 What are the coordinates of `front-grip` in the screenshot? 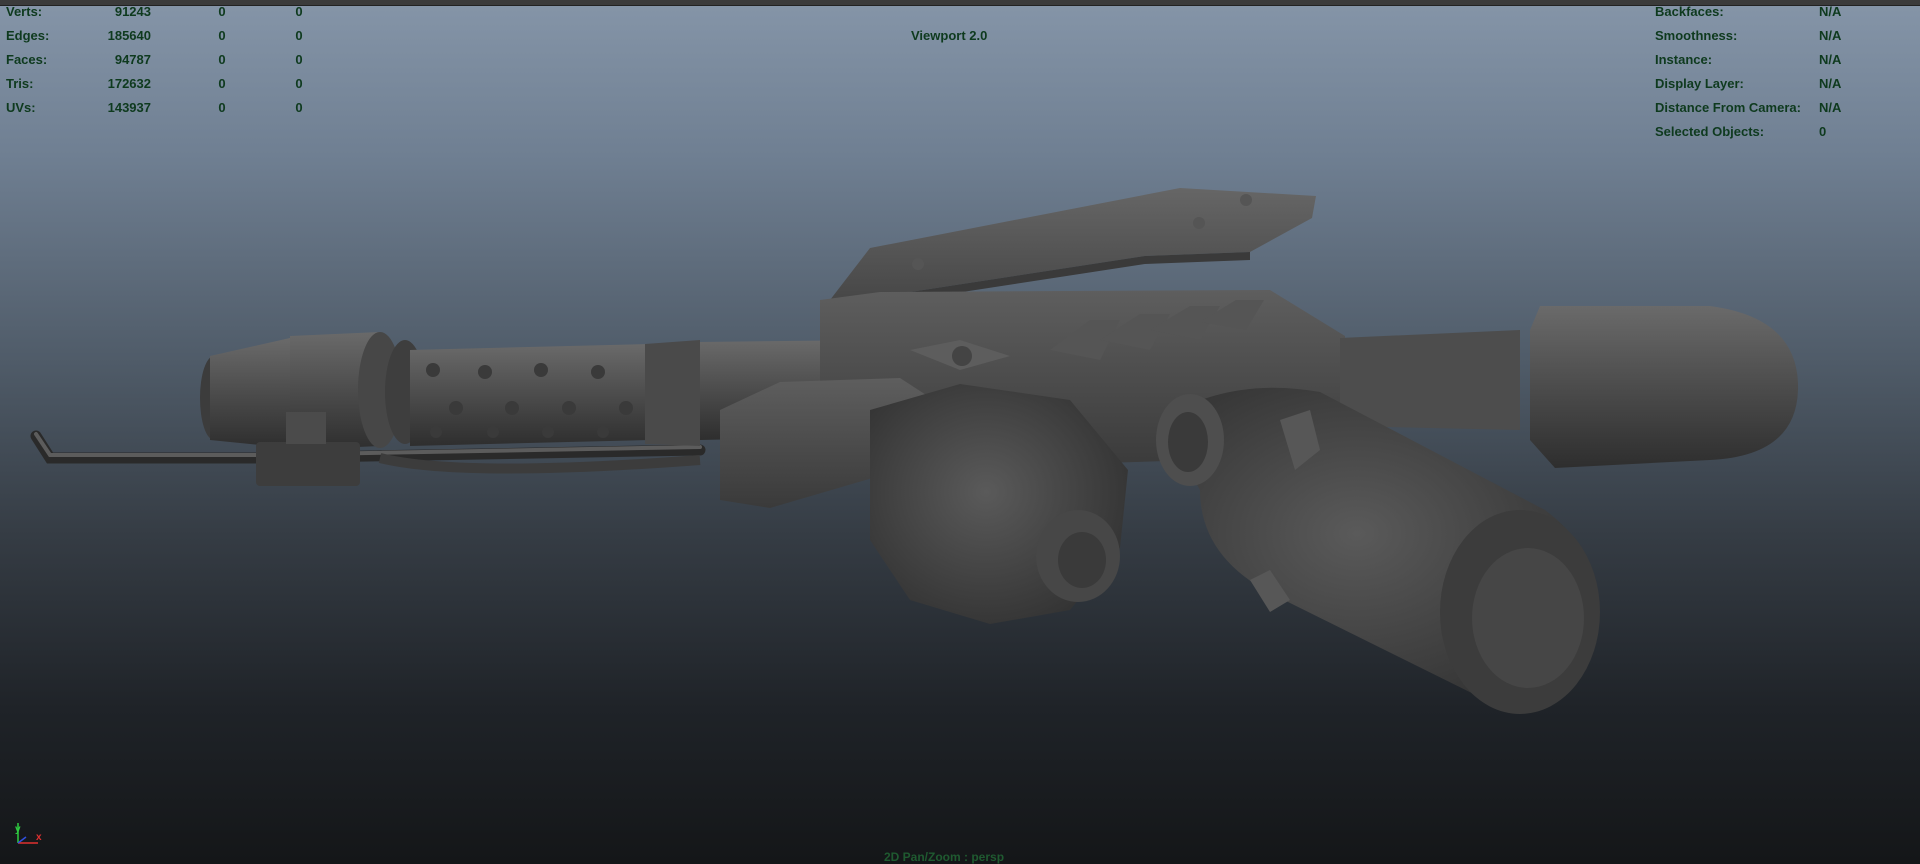 It's located at (924, 501).